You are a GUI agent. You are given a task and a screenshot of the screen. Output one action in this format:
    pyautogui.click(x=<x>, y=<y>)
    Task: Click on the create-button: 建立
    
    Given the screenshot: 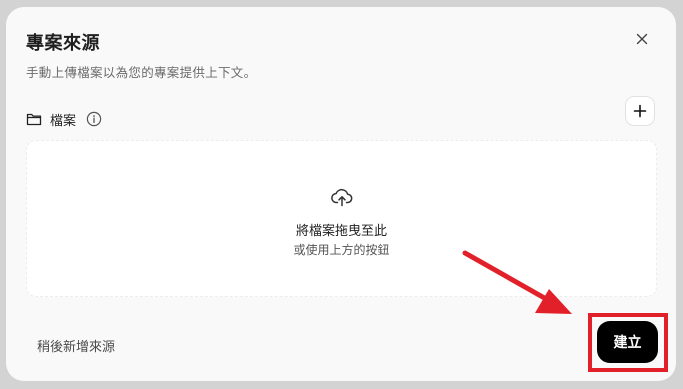 What is the action you would take?
    pyautogui.click(x=627, y=342)
    